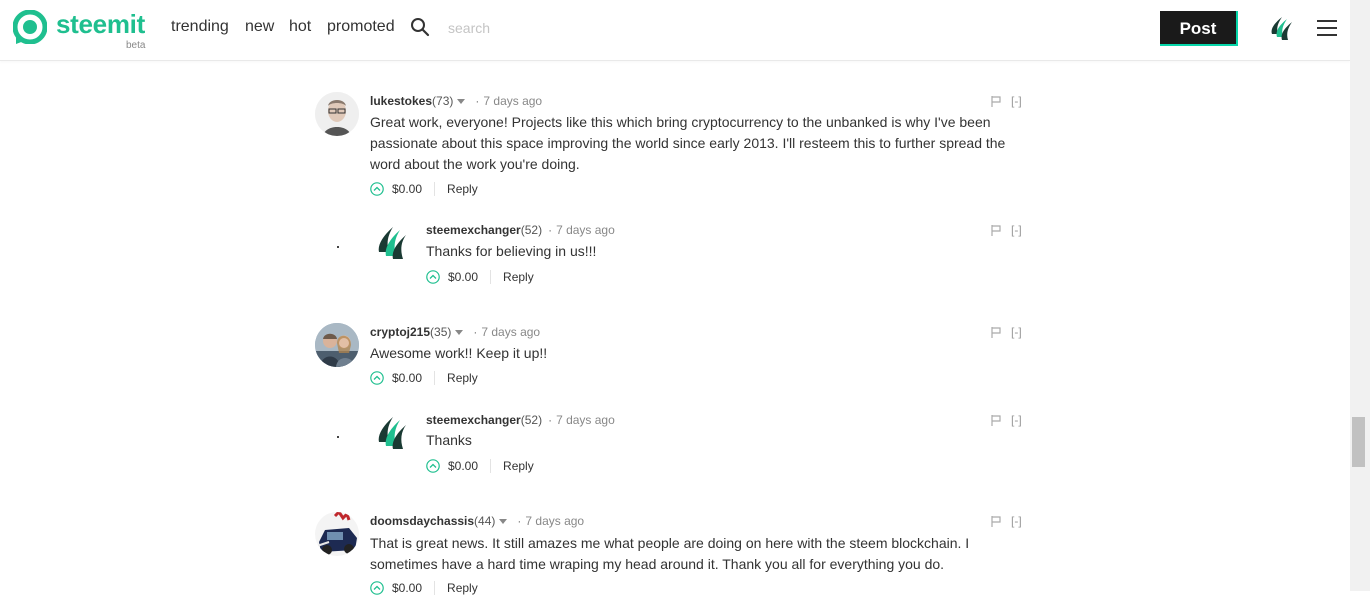  What do you see at coordinates (300, 27) in the screenshot?
I see `nav-hot: hot` at bounding box center [300, 27].